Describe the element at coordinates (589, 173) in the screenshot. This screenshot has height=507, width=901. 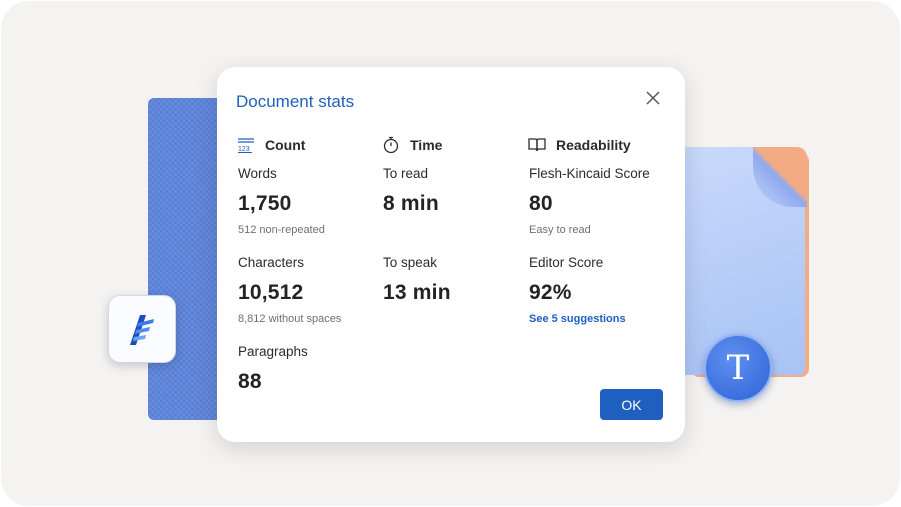
I see `stat-label: Flesh-Kincaid Score` at that location.